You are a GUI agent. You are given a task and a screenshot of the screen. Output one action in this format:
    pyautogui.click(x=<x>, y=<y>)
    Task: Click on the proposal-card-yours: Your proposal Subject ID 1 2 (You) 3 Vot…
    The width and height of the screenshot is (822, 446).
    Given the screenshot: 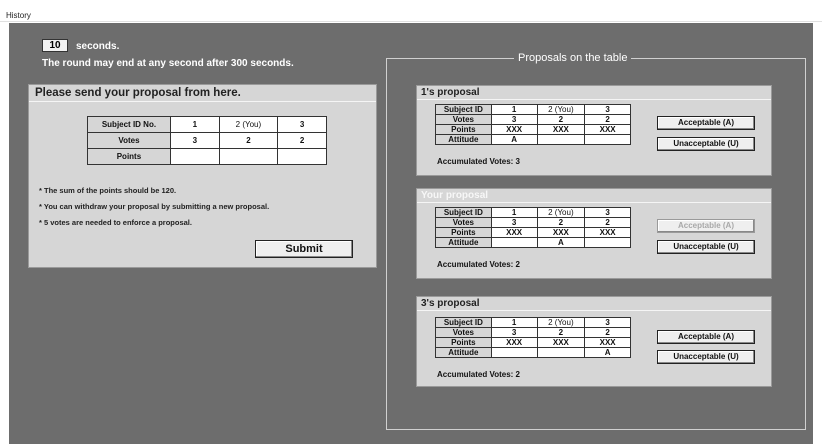 What is the action you would take?
    pyautogui.click(x=594, y=233)
    